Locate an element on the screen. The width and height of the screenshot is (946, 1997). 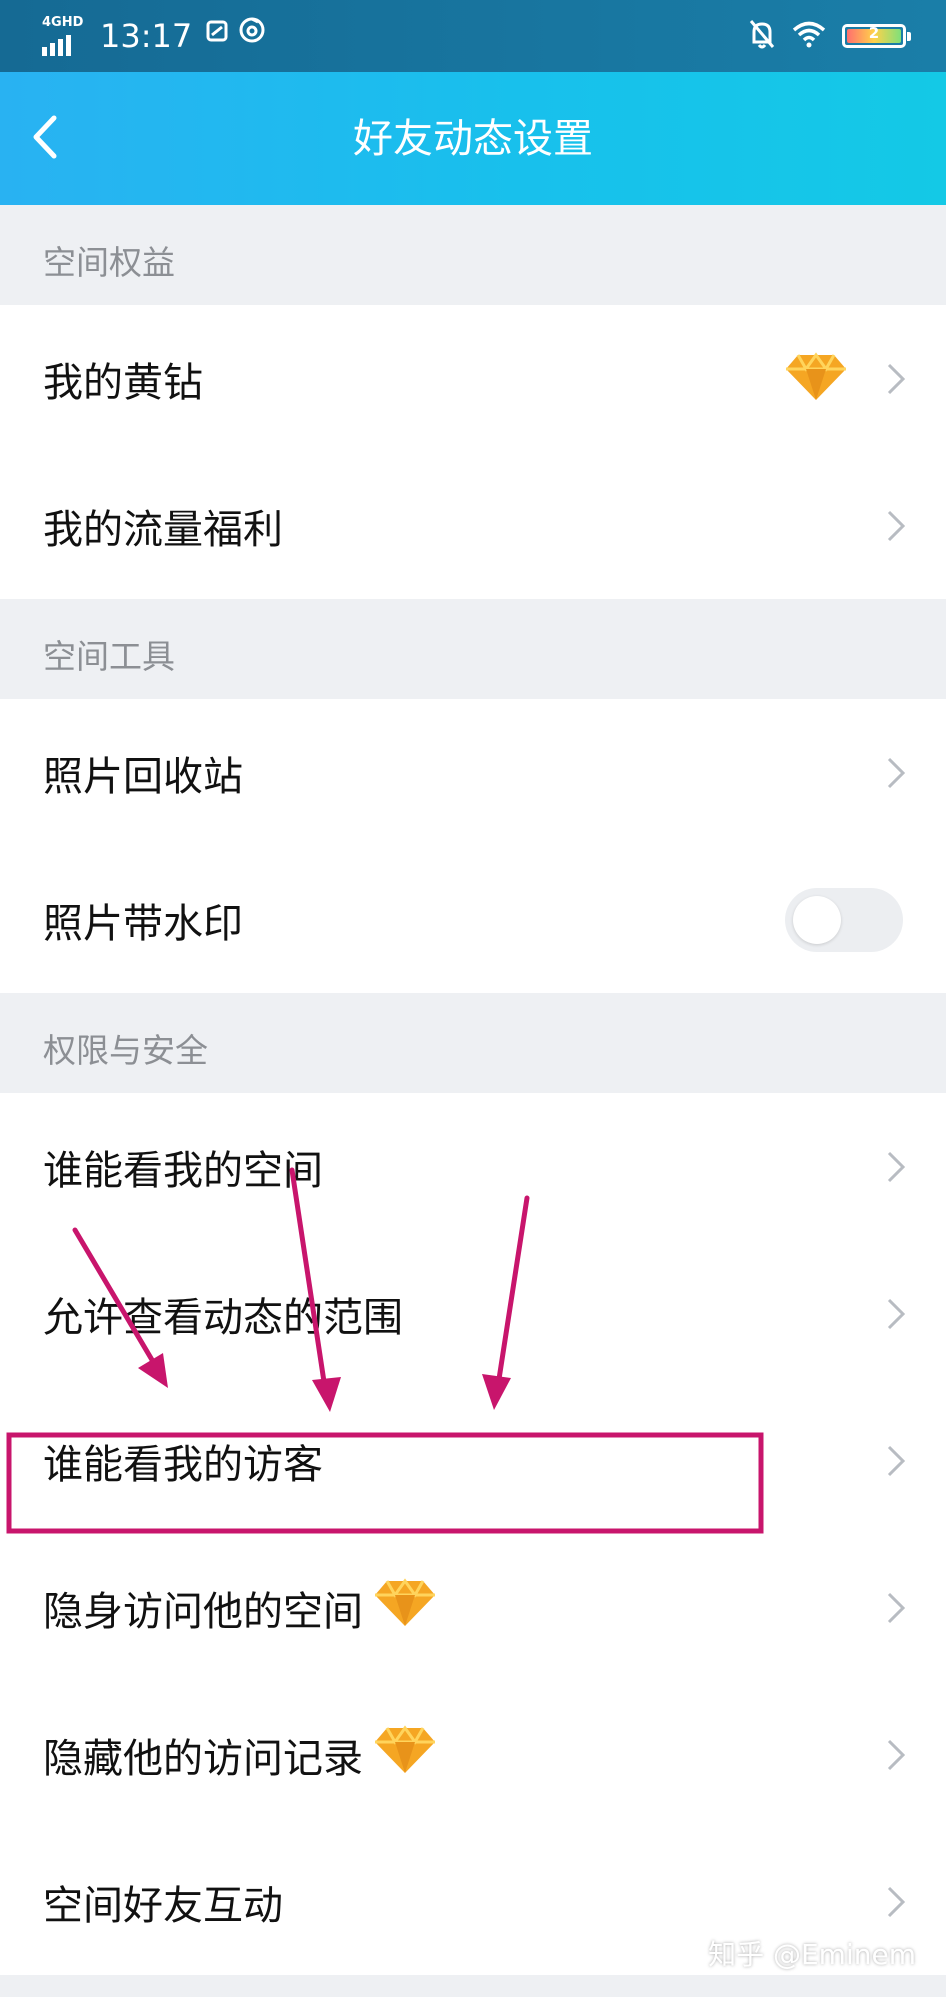
group-benefits: 我的黄钻 我的流量福利 is located at coordinates (473, 452).